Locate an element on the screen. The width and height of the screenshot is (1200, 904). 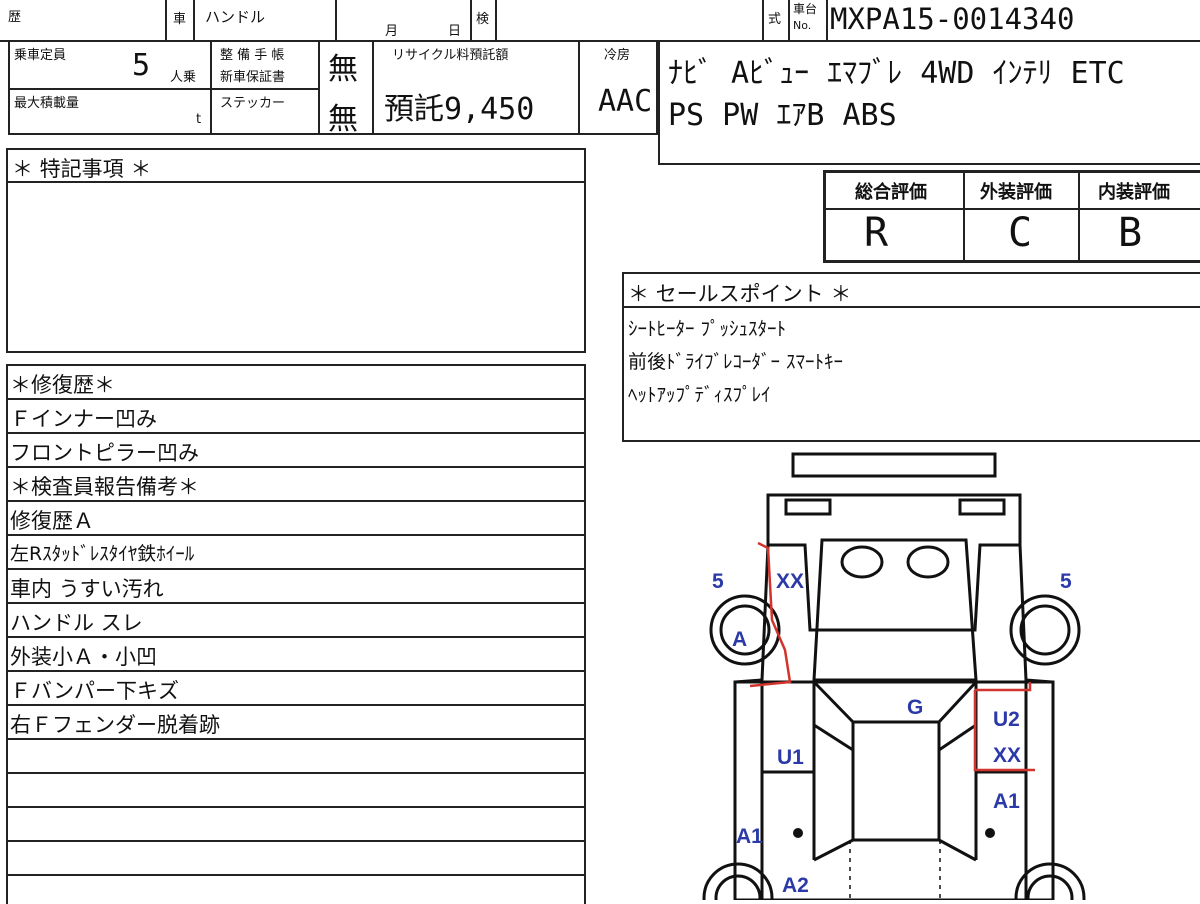
model-label: 式 is located at coordinates (775, 19).